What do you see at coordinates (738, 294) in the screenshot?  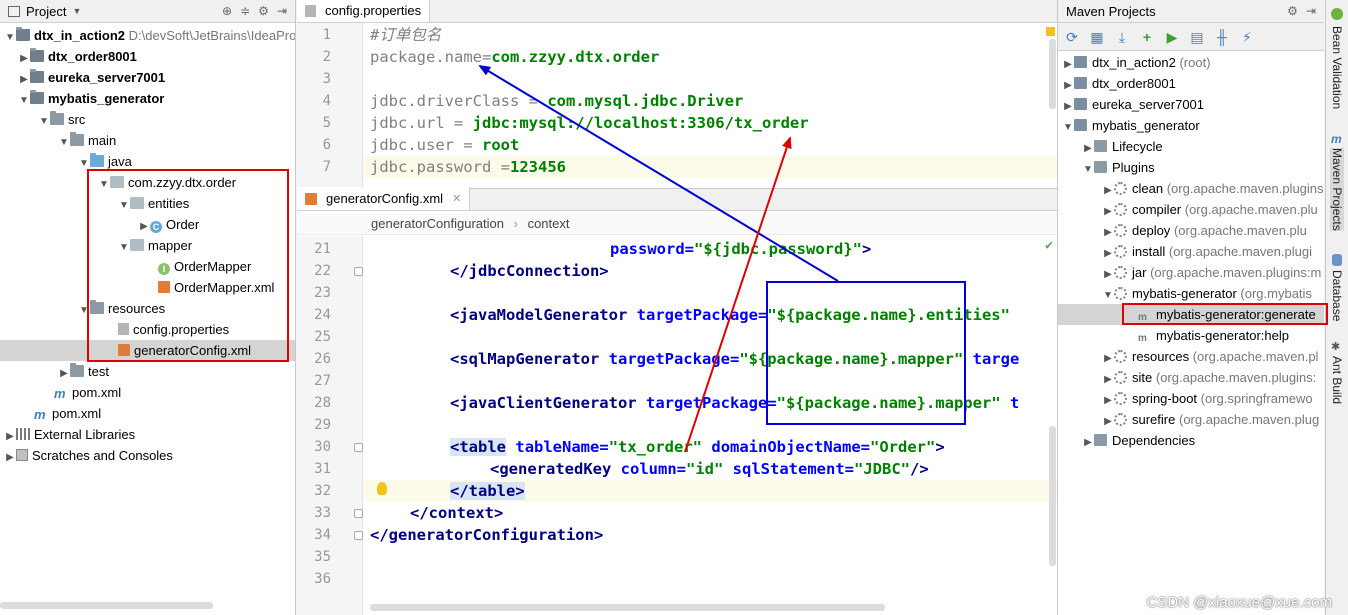 I see `red-arrow` at bounding box center [738, 294].